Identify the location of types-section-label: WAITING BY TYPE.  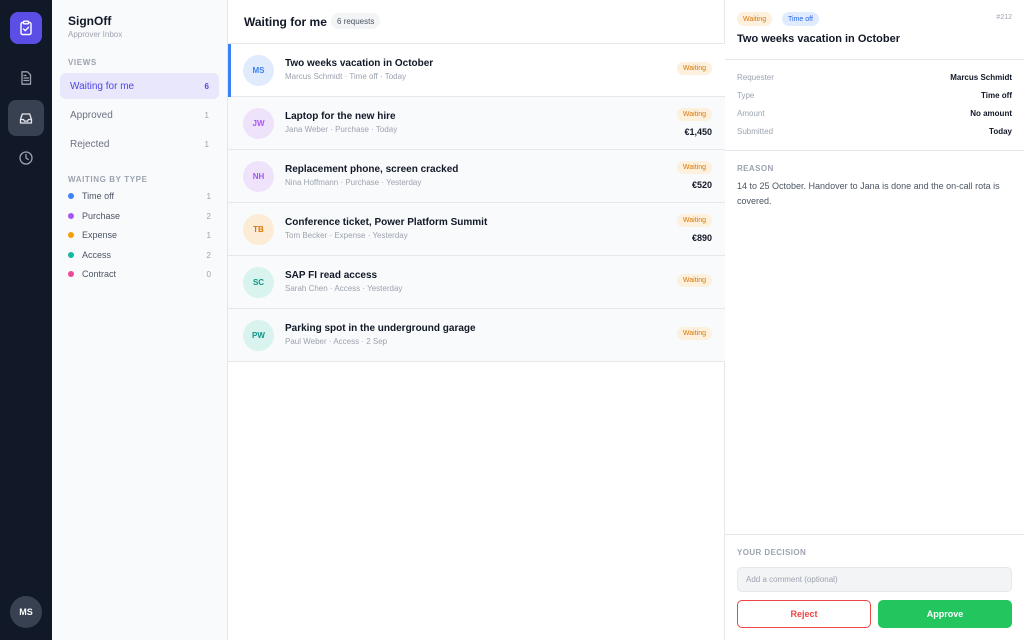
(108, 179).